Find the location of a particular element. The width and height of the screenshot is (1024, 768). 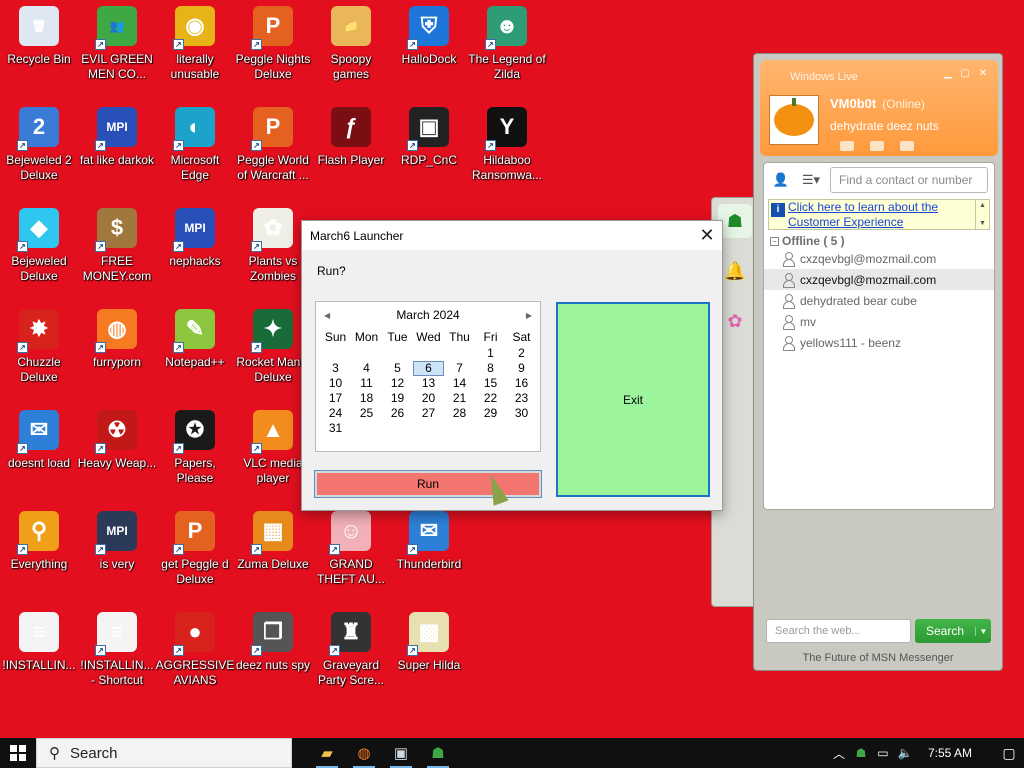

contacts-tab-icon: ☗ is located at coordinates (735, 221).